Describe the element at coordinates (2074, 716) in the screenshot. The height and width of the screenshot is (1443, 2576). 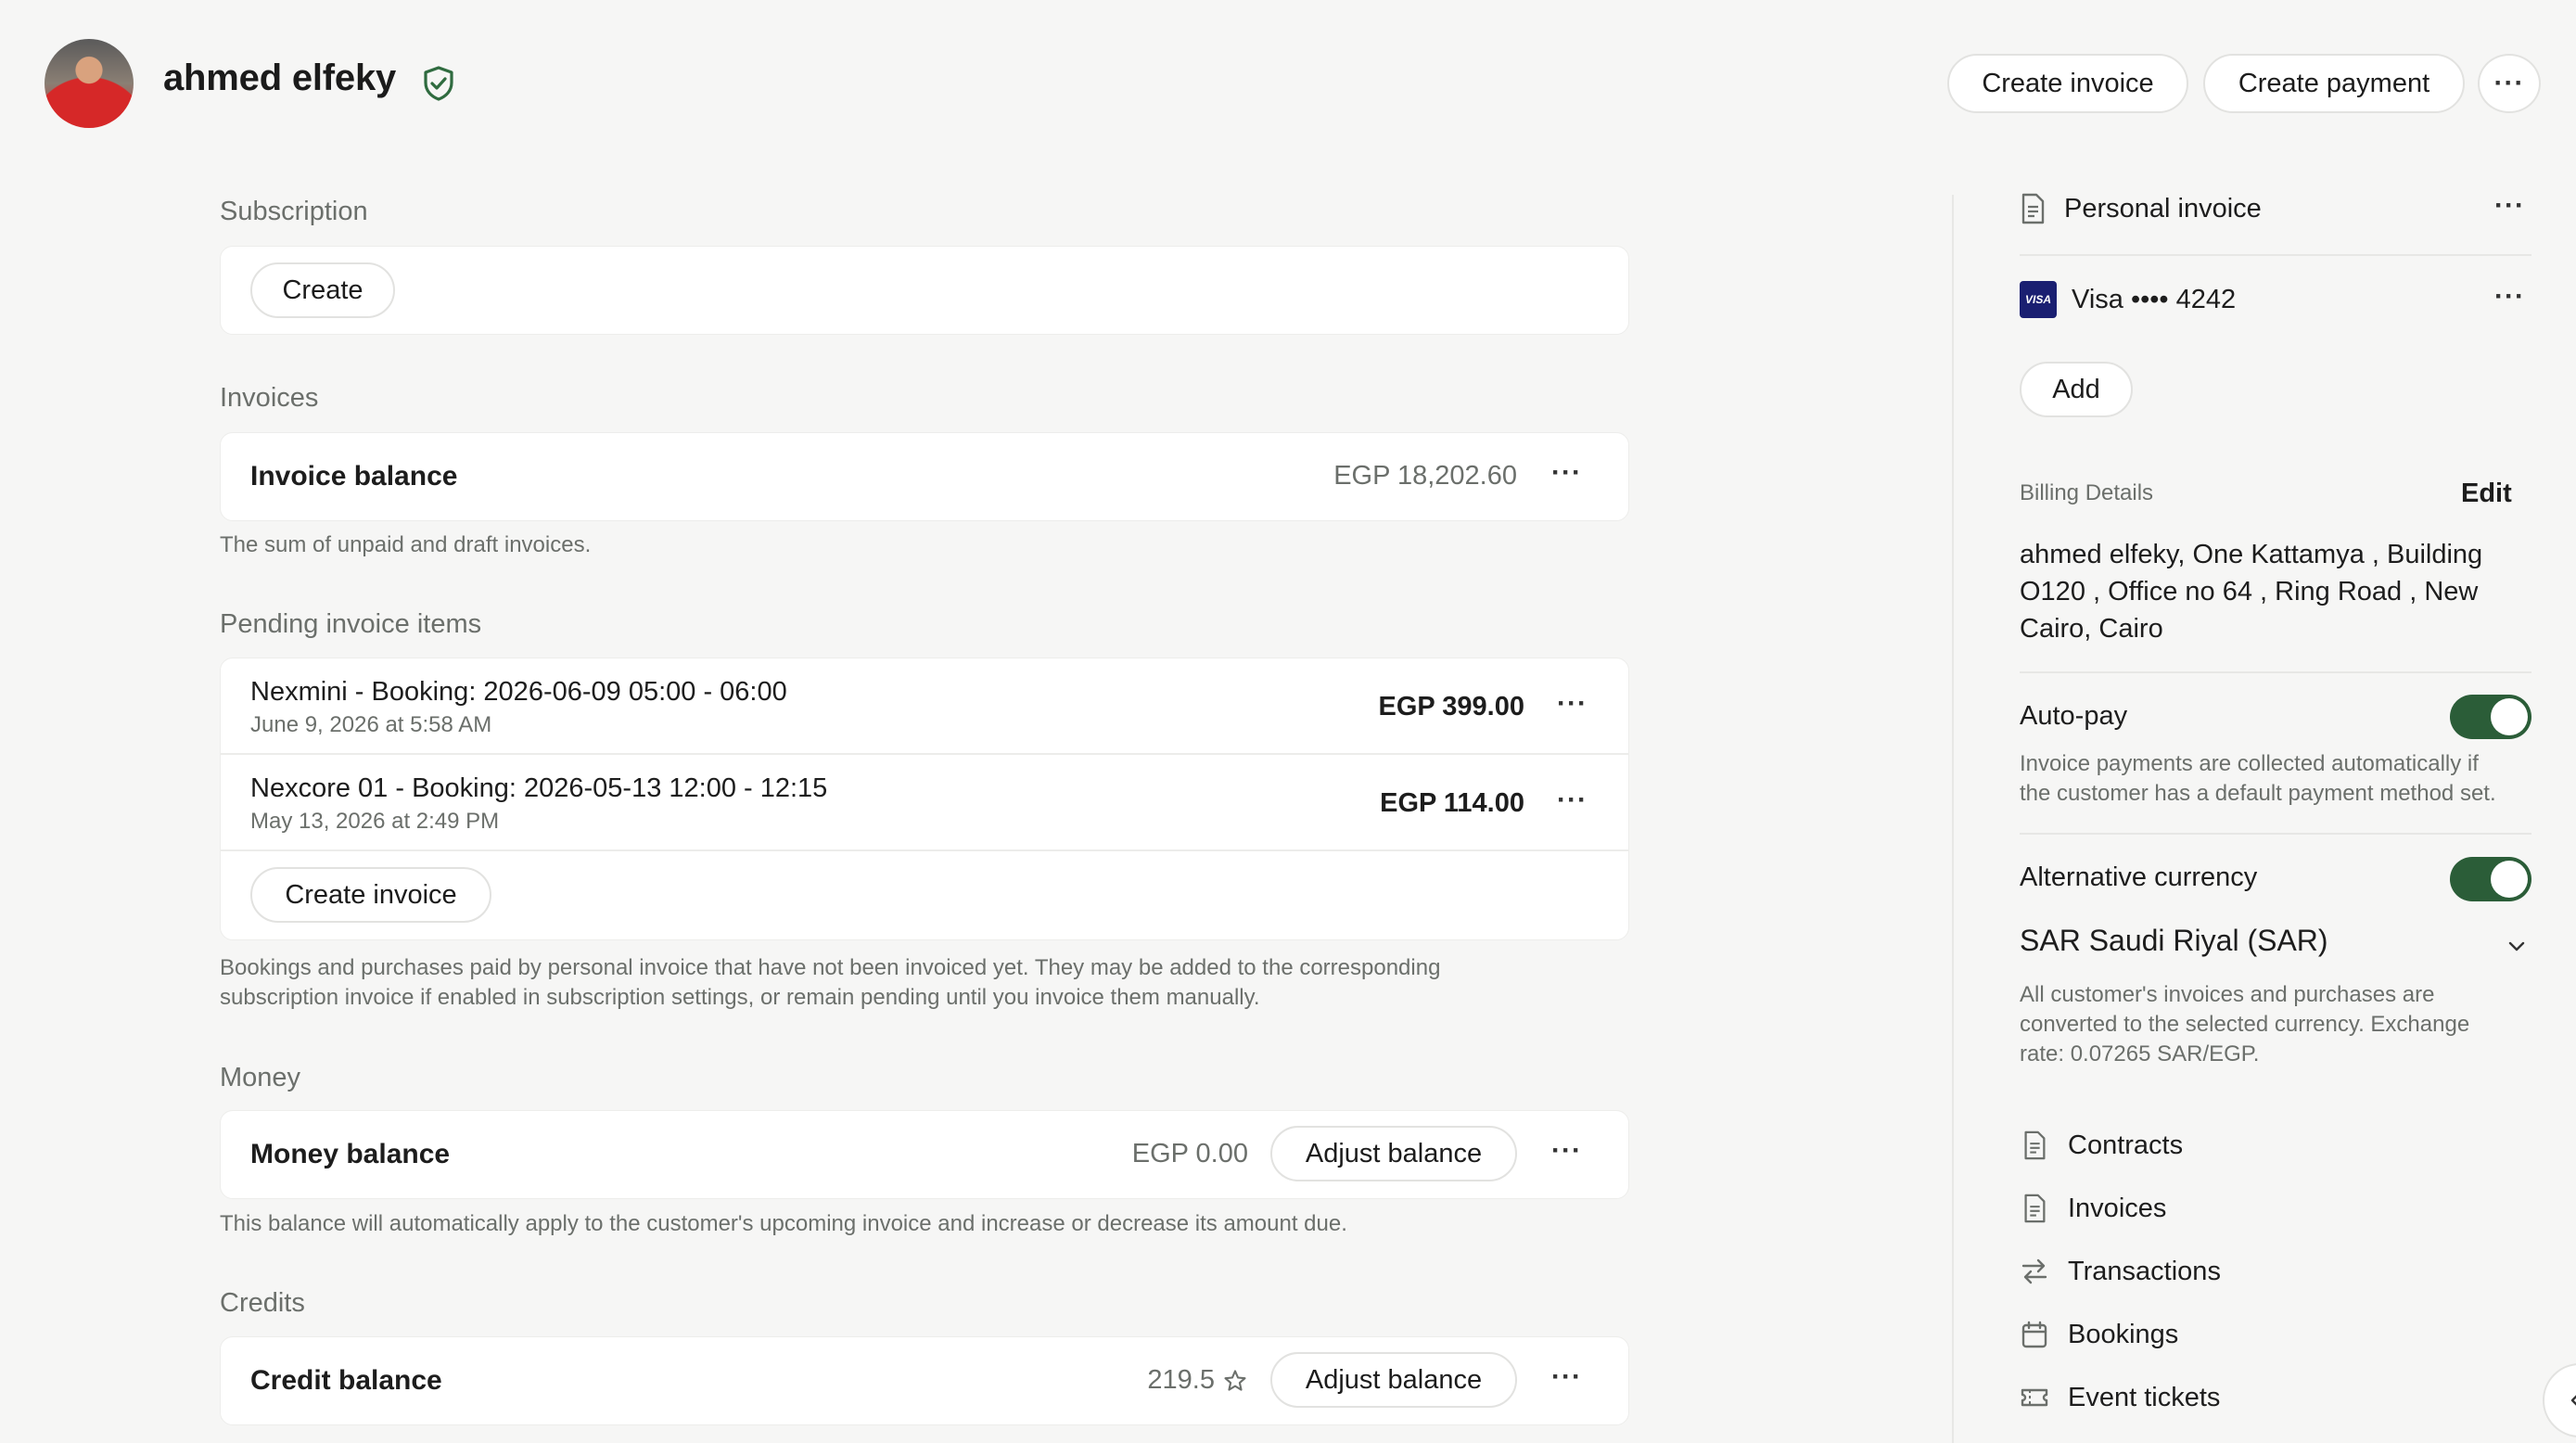
I see `autopay-label: Auto-pay` at that location.